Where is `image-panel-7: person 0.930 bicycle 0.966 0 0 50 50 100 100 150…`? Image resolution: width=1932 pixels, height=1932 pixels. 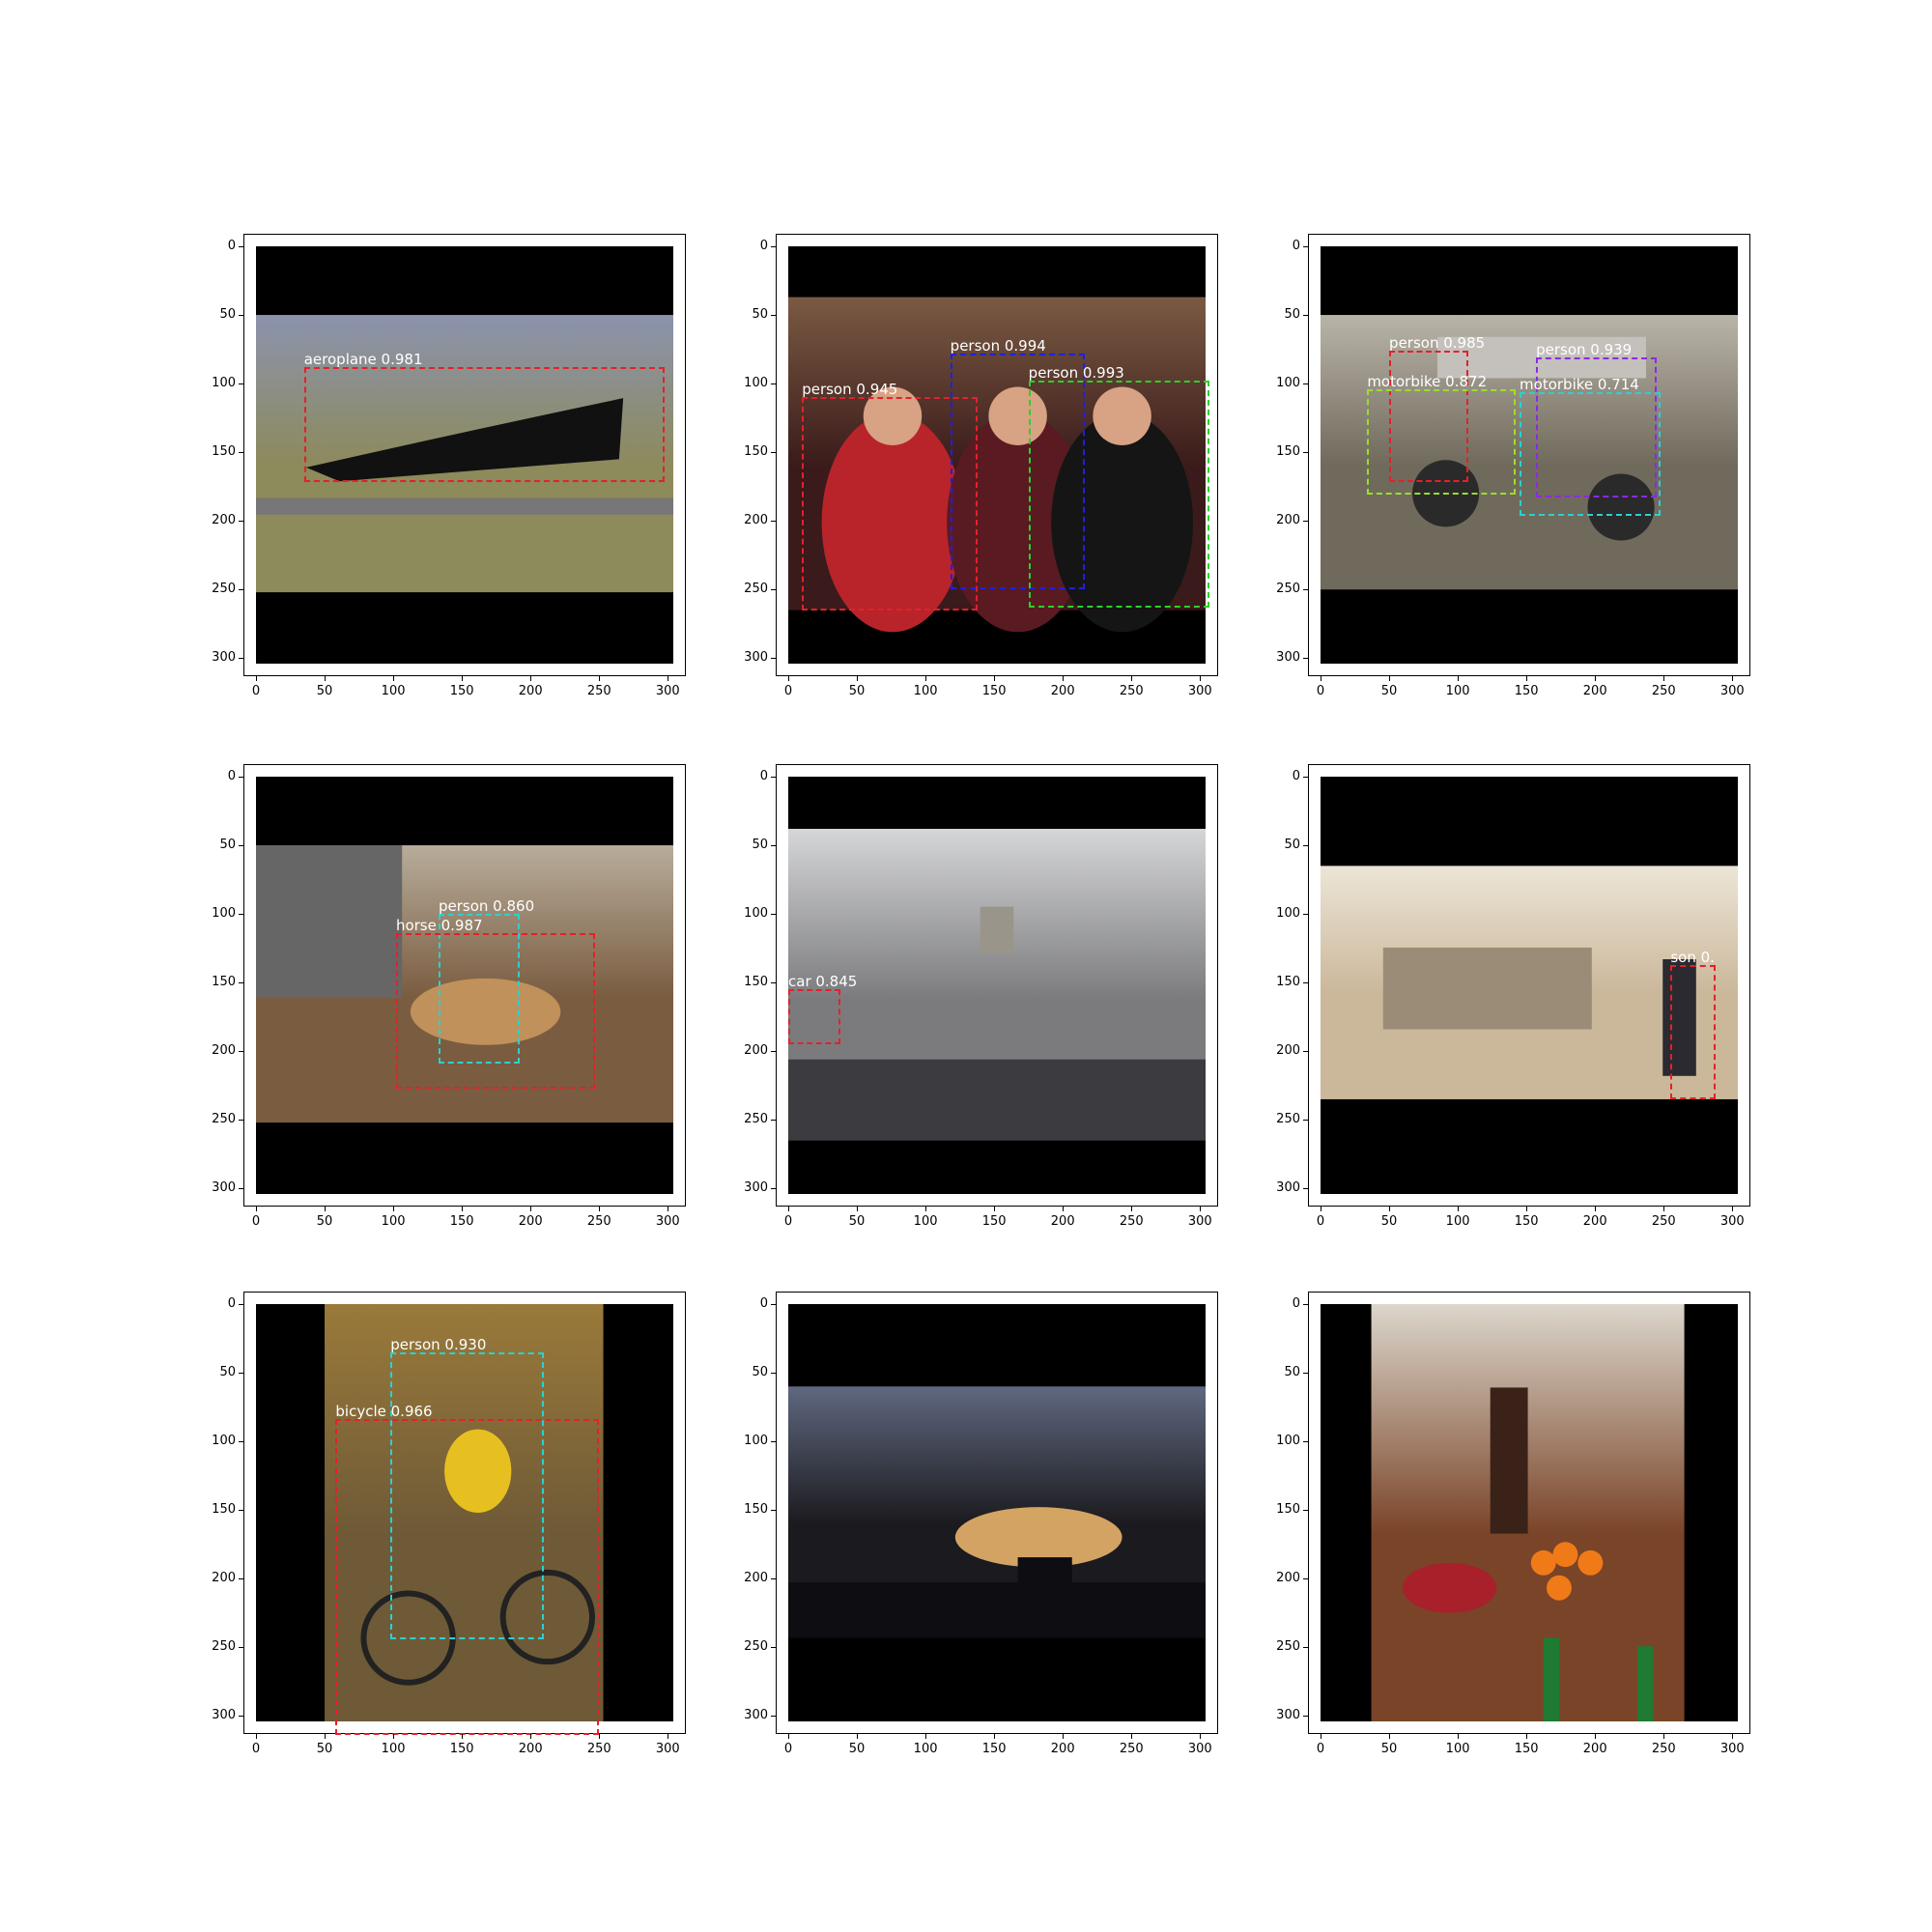 image-panel-7: person 0.930 bicycle 0.966 0 0 50 50 100 100 150… is located at coordinates (449, 1524).